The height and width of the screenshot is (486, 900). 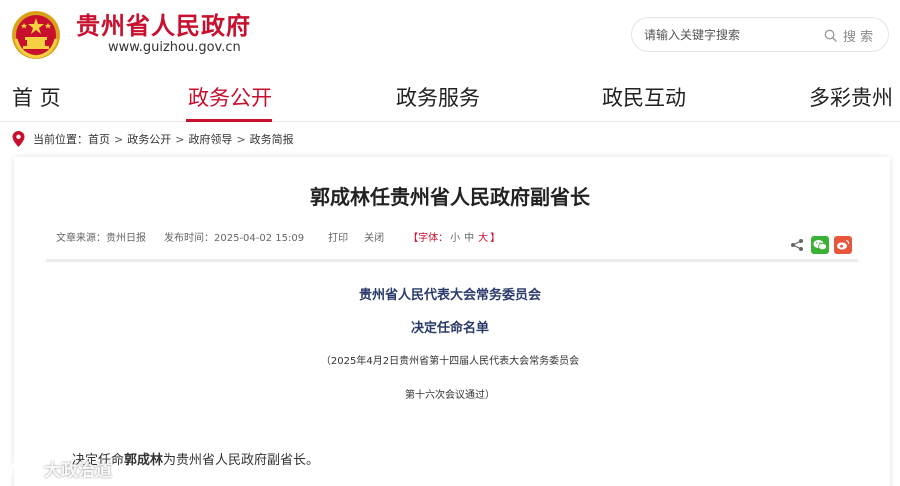 What do you see at coordinates (449, 295) in the screenshot?
I see `issuing-organization: 贵州省人民代表大会常务委员会` at bounding box center [449, 295].